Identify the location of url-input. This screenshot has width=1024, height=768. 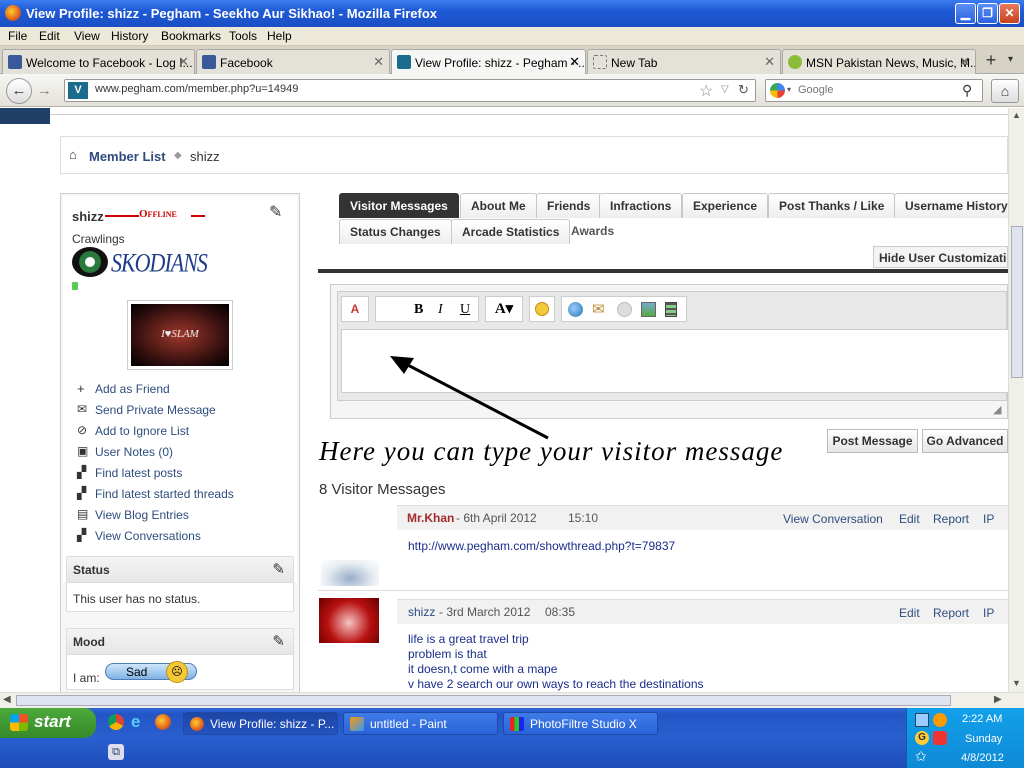
(395, 89).